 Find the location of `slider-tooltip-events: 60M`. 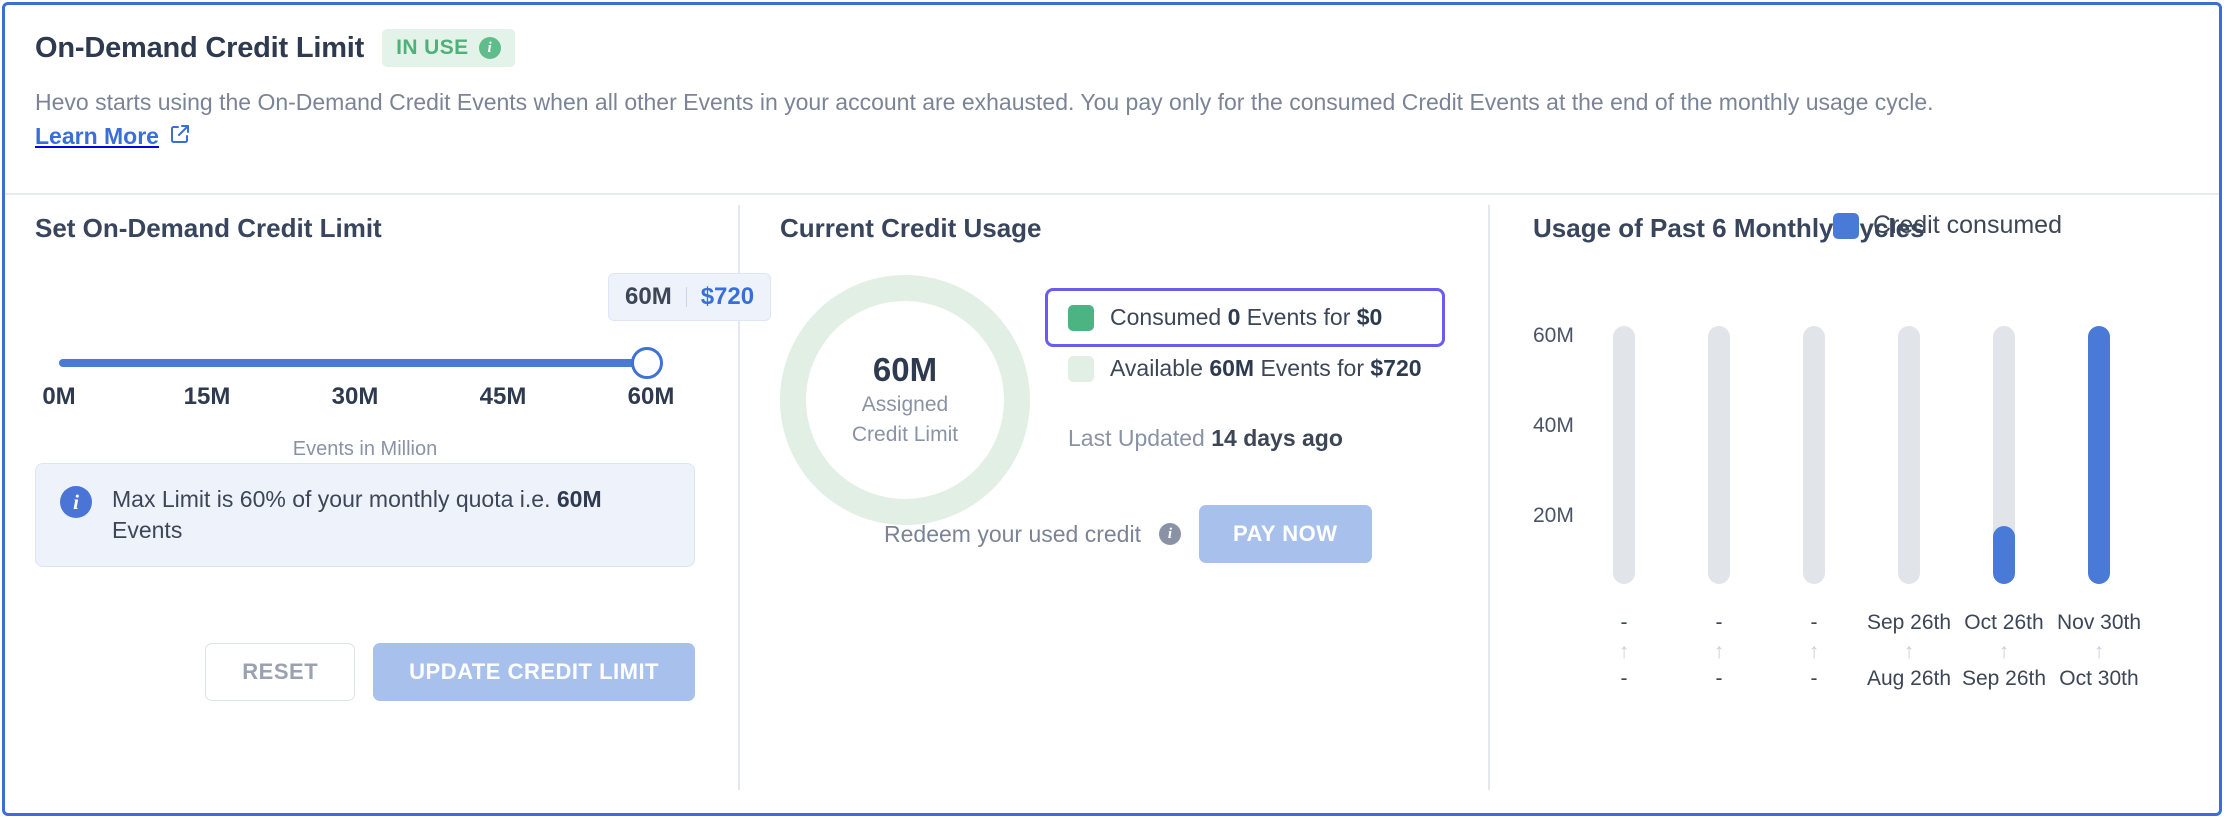

slider-tooltip-events: 60M is located at coordinates (648, 296).